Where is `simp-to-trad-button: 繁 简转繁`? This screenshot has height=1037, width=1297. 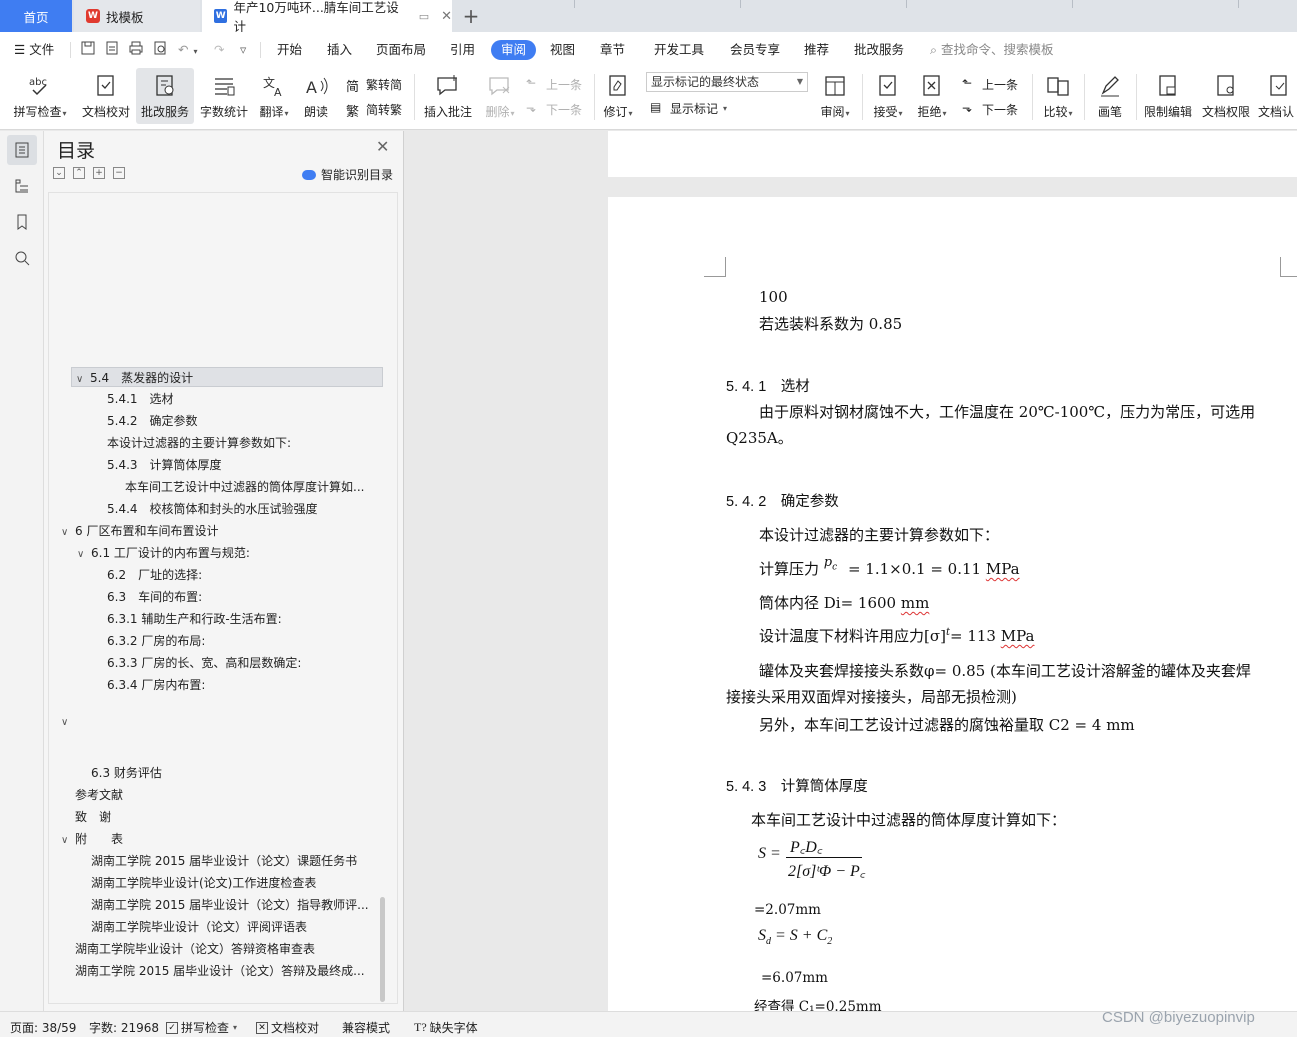
simp-to-trad-button: 繁 简转繁 is located at coordinates (374, 110).